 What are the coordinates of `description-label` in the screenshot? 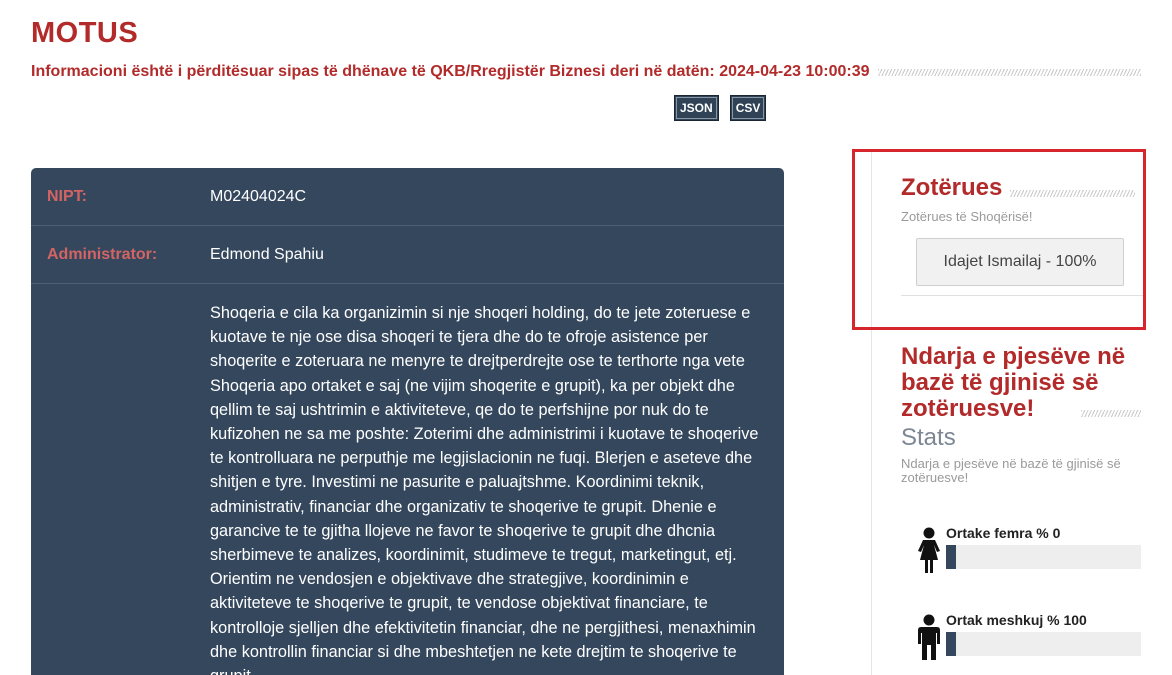 It's located at (120, 479).